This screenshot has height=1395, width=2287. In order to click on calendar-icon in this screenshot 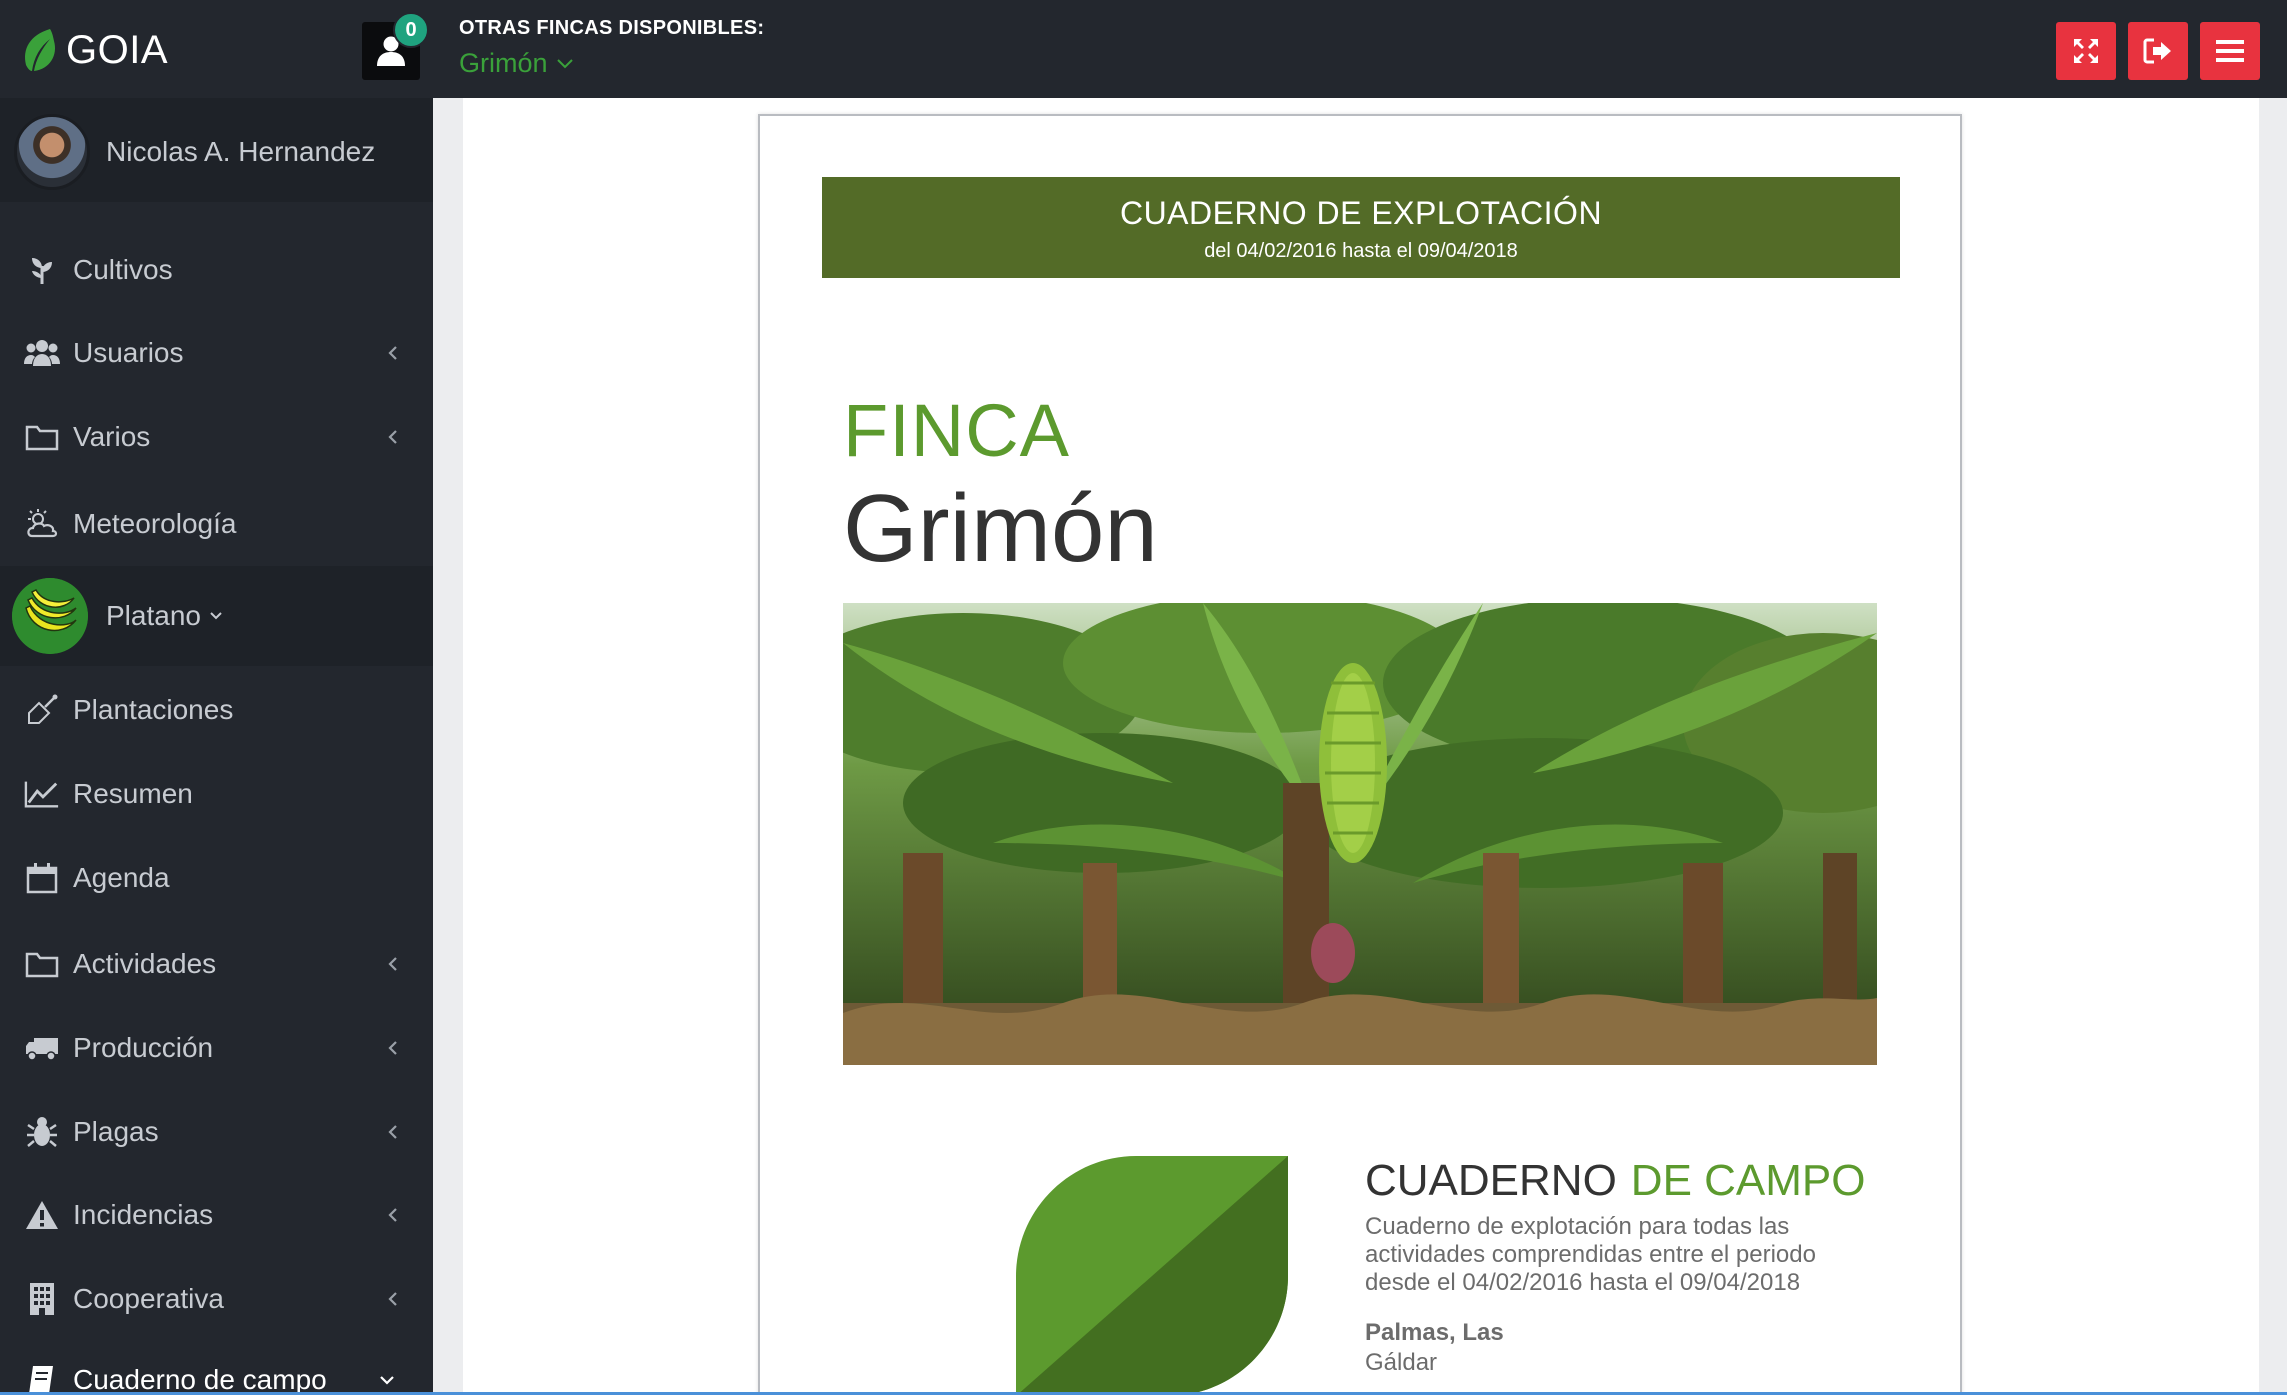, I will do `click(42, 878)`.